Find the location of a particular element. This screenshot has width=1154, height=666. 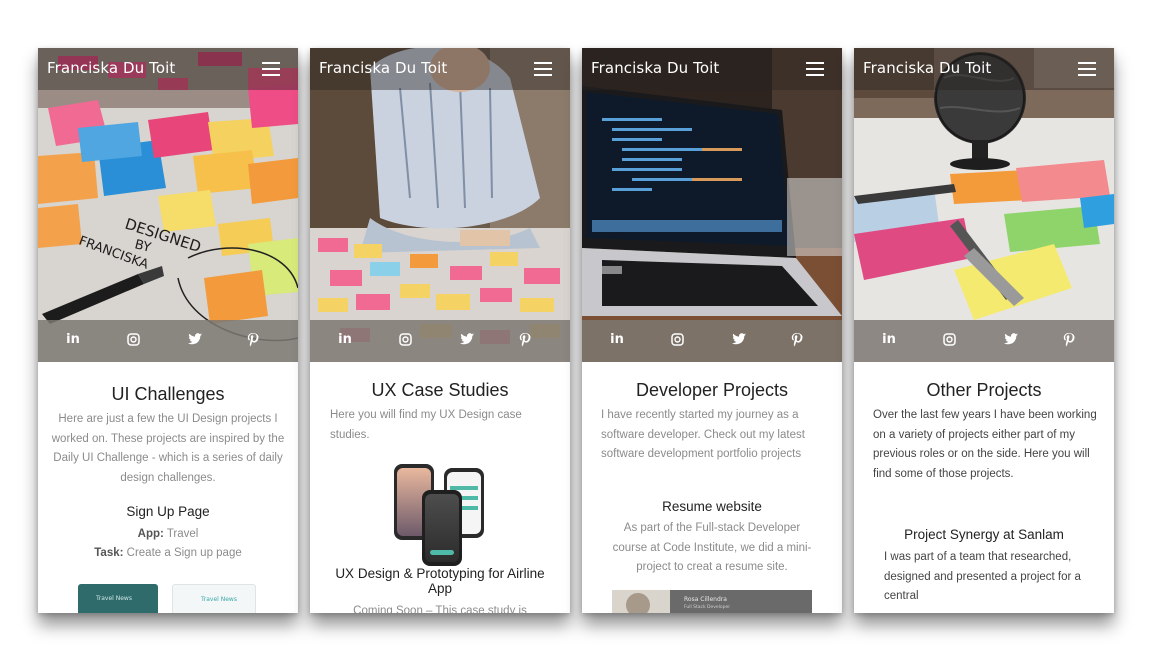

project-title: Project Synergy at Sanlam is located at coordinates (984, 534).